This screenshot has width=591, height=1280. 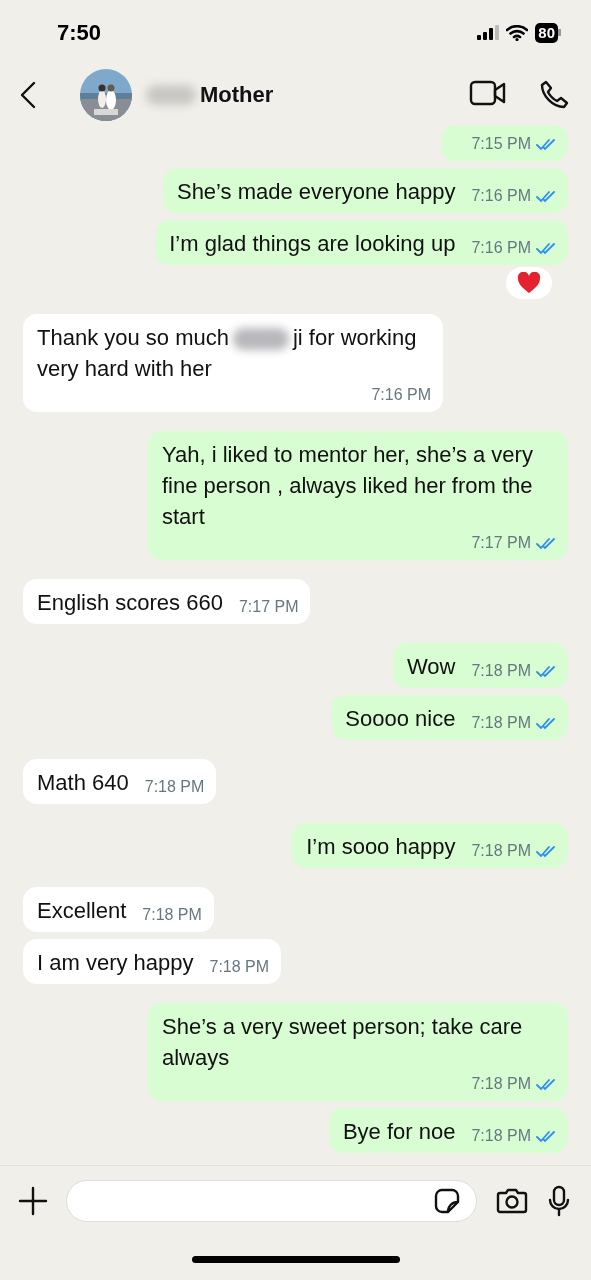 I want to click on message-bubble: Math 640 7:18 PM, so click(x=120, y=781).